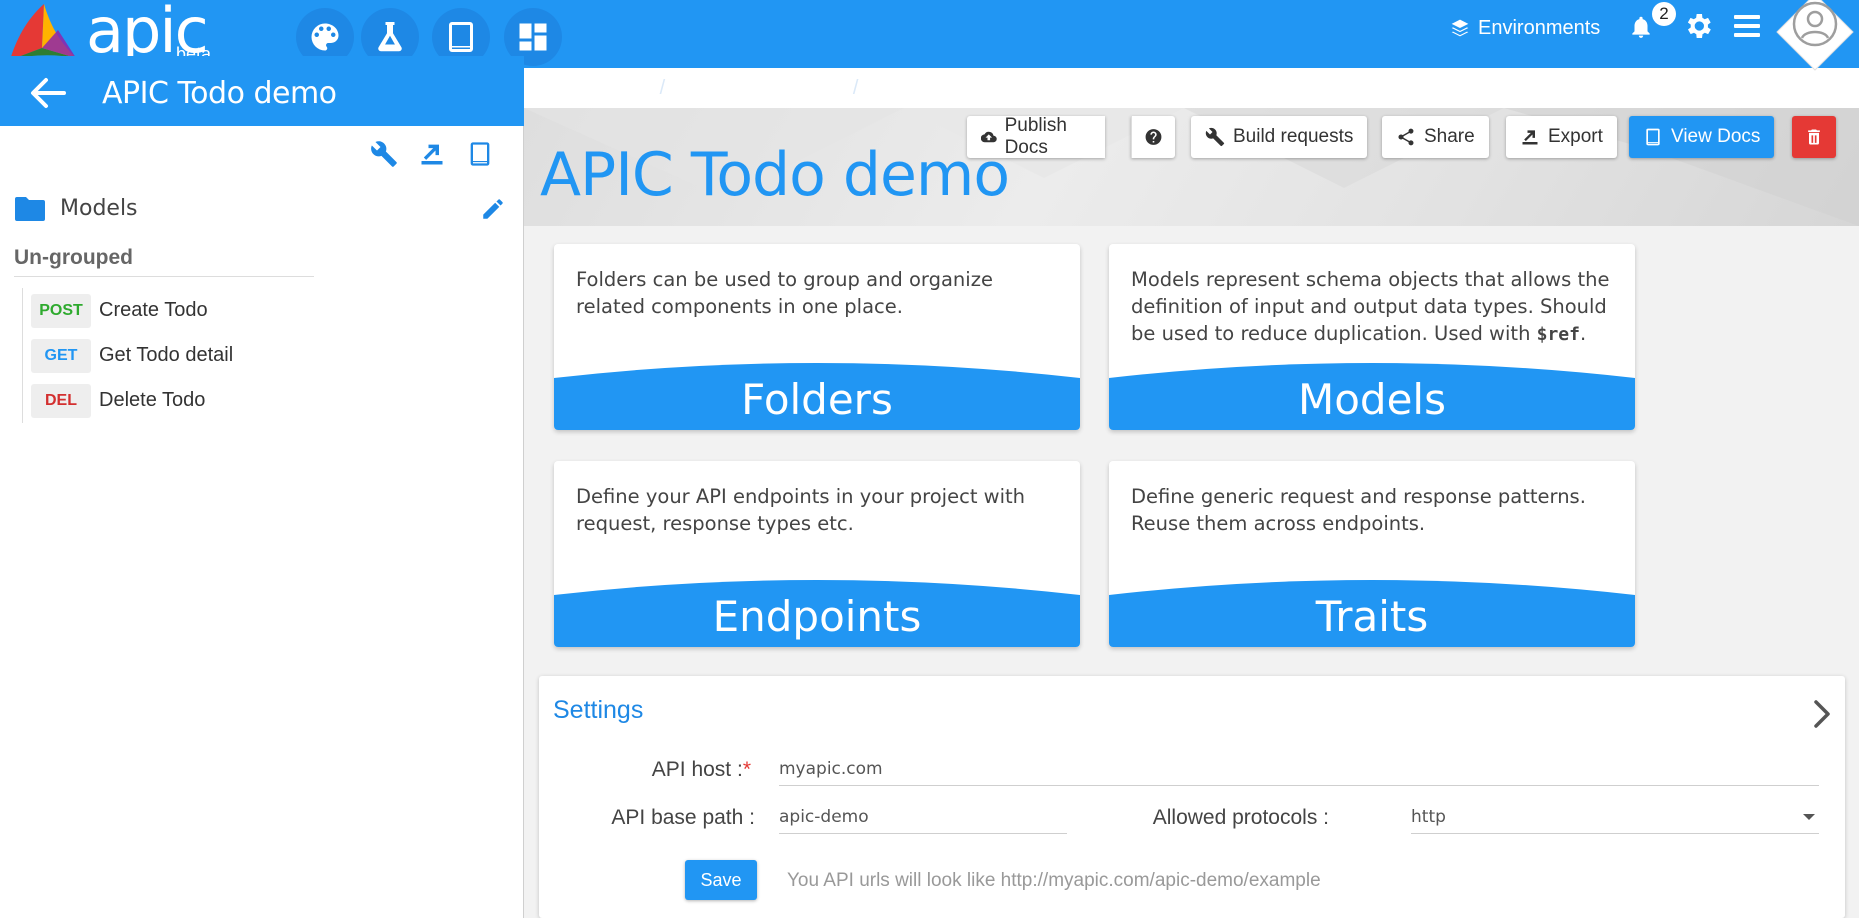 This screenshot has height=918, width=1859. Describe the element at coordinates (1615, 817) in the screenshot. I see `allowed-protocols-select: http` at that location.